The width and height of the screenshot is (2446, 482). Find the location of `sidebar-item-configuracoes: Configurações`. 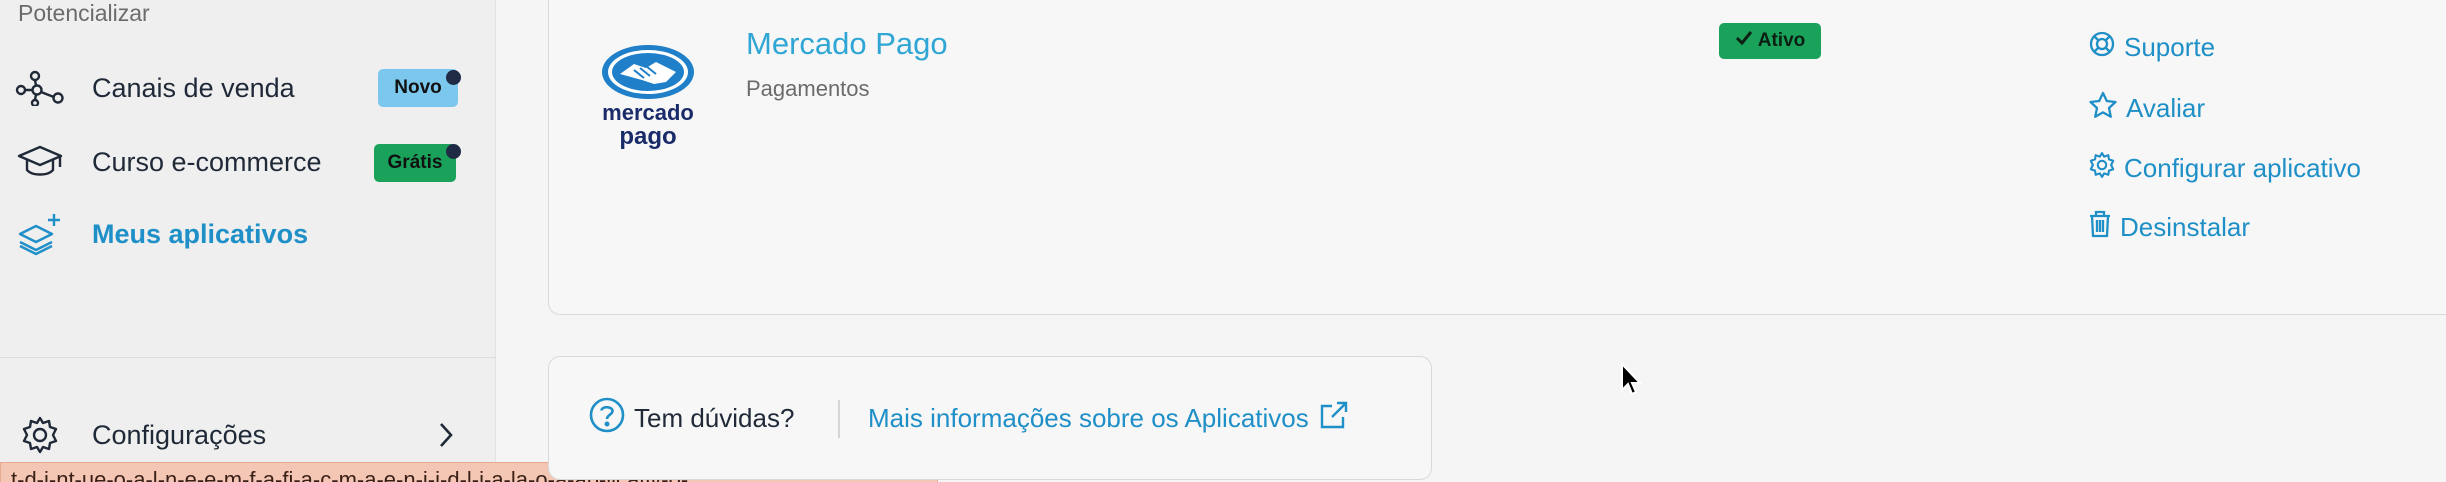

sidebar-item-configuracoes: Configurações is located at coordinates (248, 435).